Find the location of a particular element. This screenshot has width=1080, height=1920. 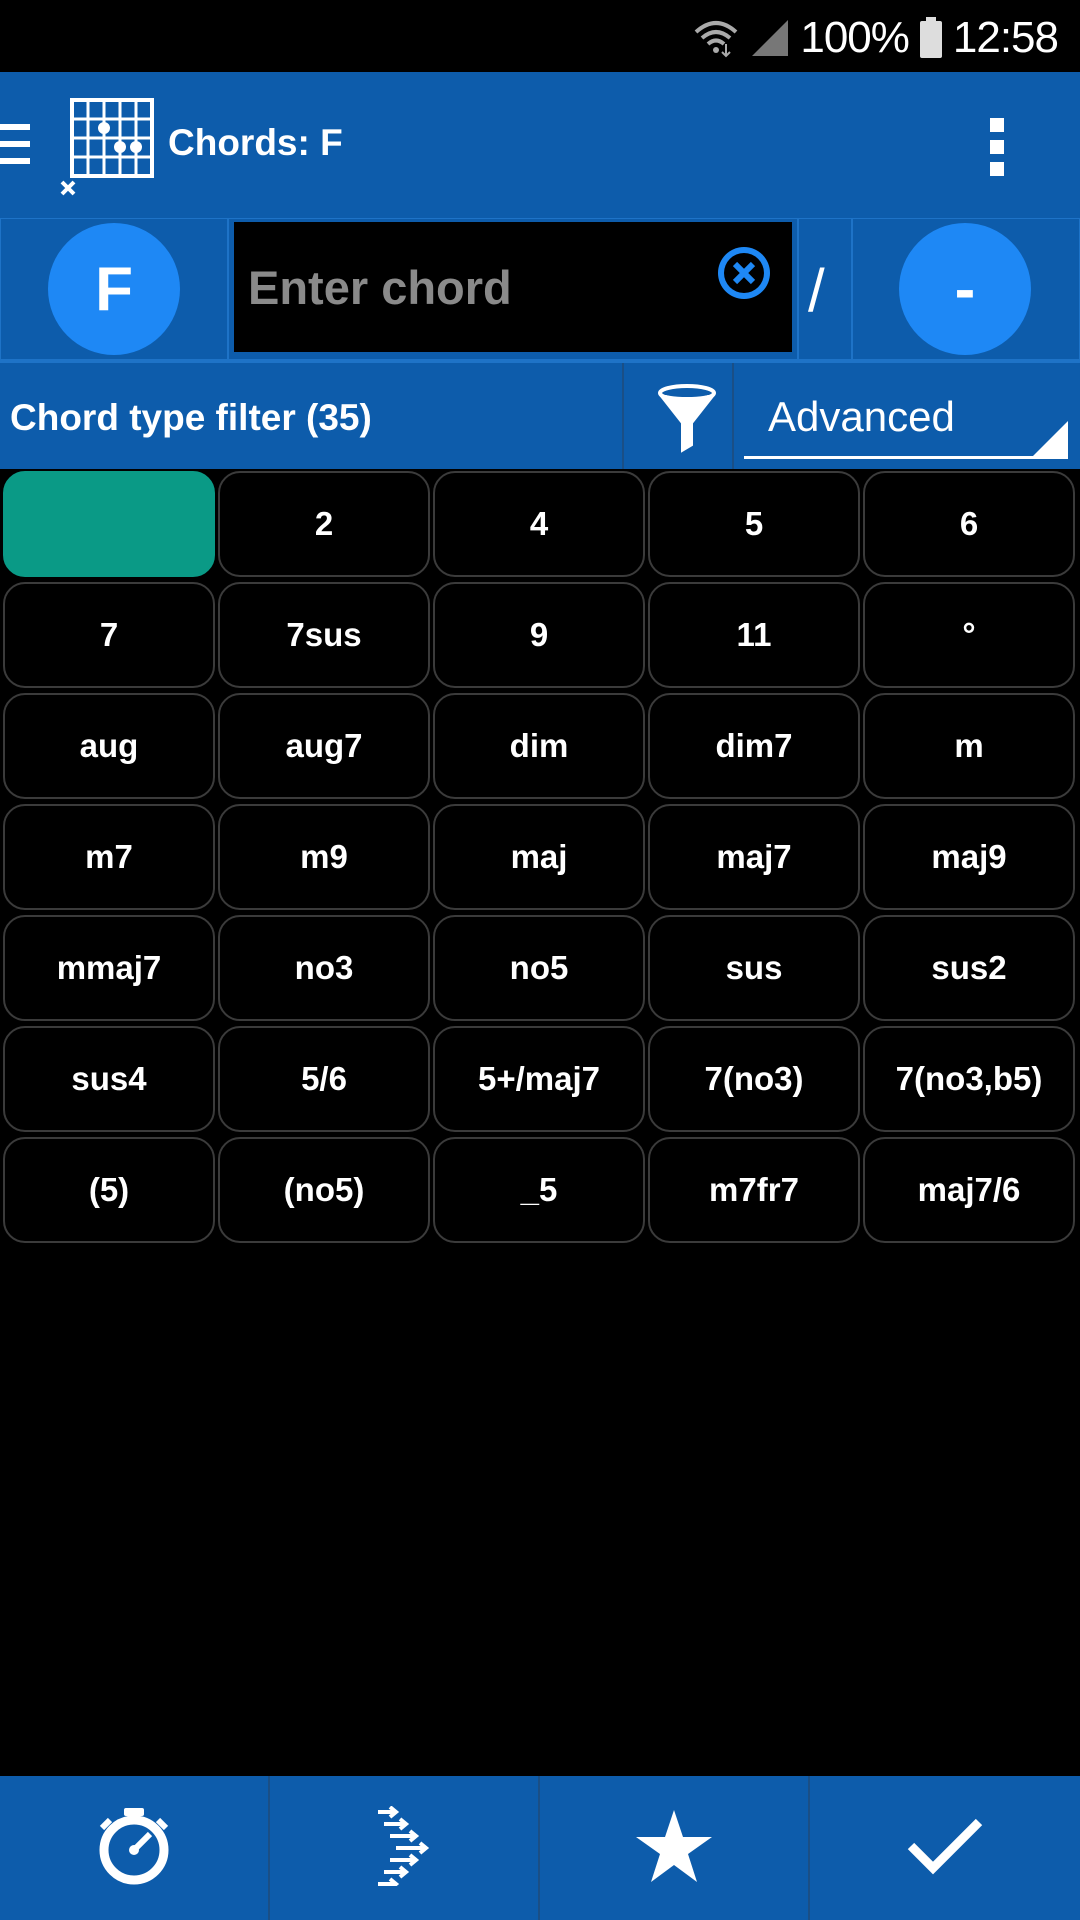

hamburger-icon is located at coordinates (20, 144).